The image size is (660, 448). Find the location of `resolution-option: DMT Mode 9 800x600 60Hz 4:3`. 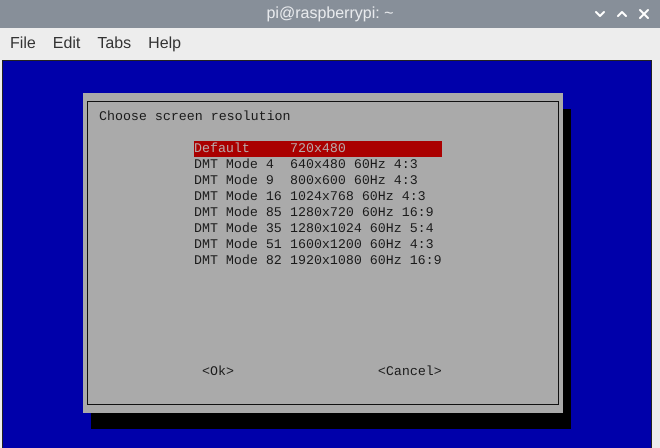

resolution-option: DMT Mode 9 800x600 60Hz 4:3 is located at coordinates (318, 181).